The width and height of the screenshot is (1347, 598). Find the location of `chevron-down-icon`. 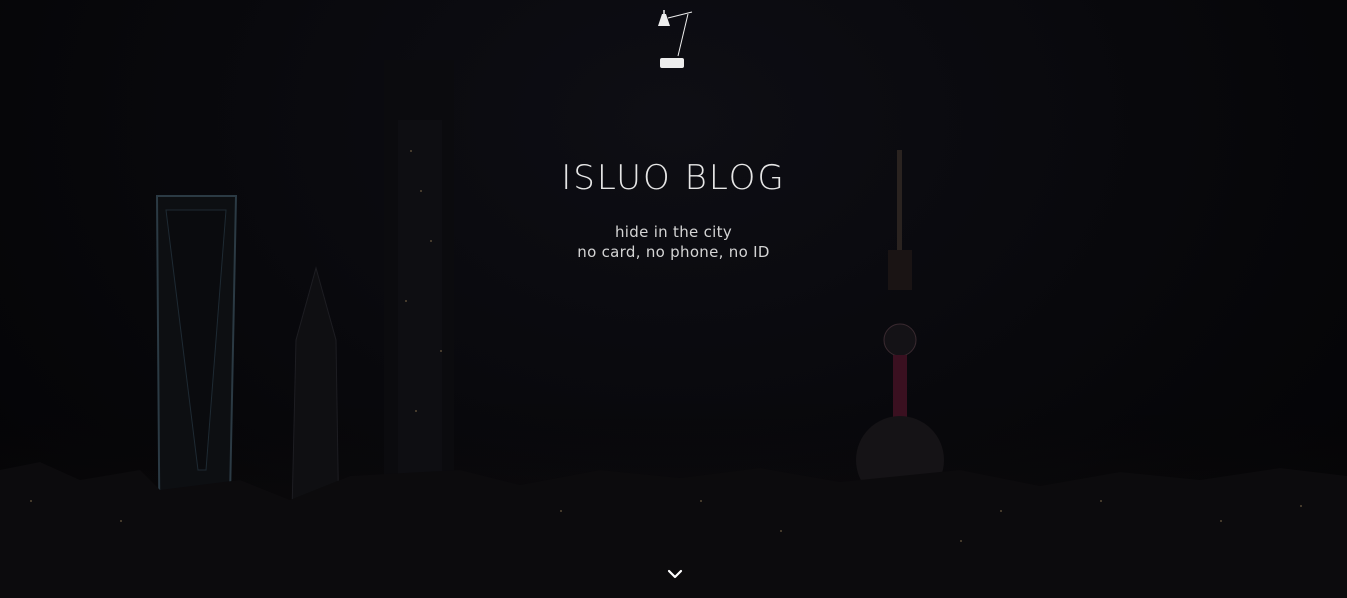

chevron-down-icon is located at coordinates (675, 574).